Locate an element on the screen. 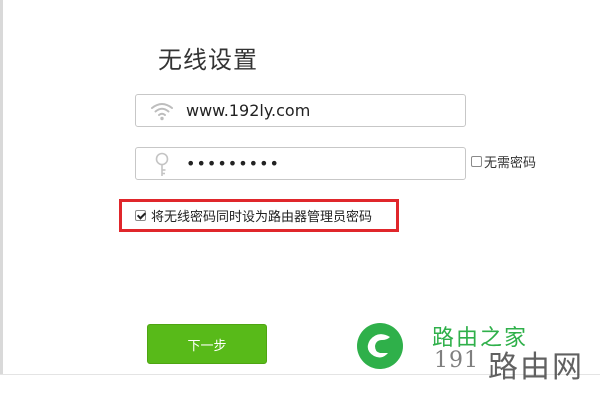 This screenshot has height=400, width=600. sync-admin-password-option: 将无线密码同时设为路由器管理员密码 is located at coordinates (254, 216).